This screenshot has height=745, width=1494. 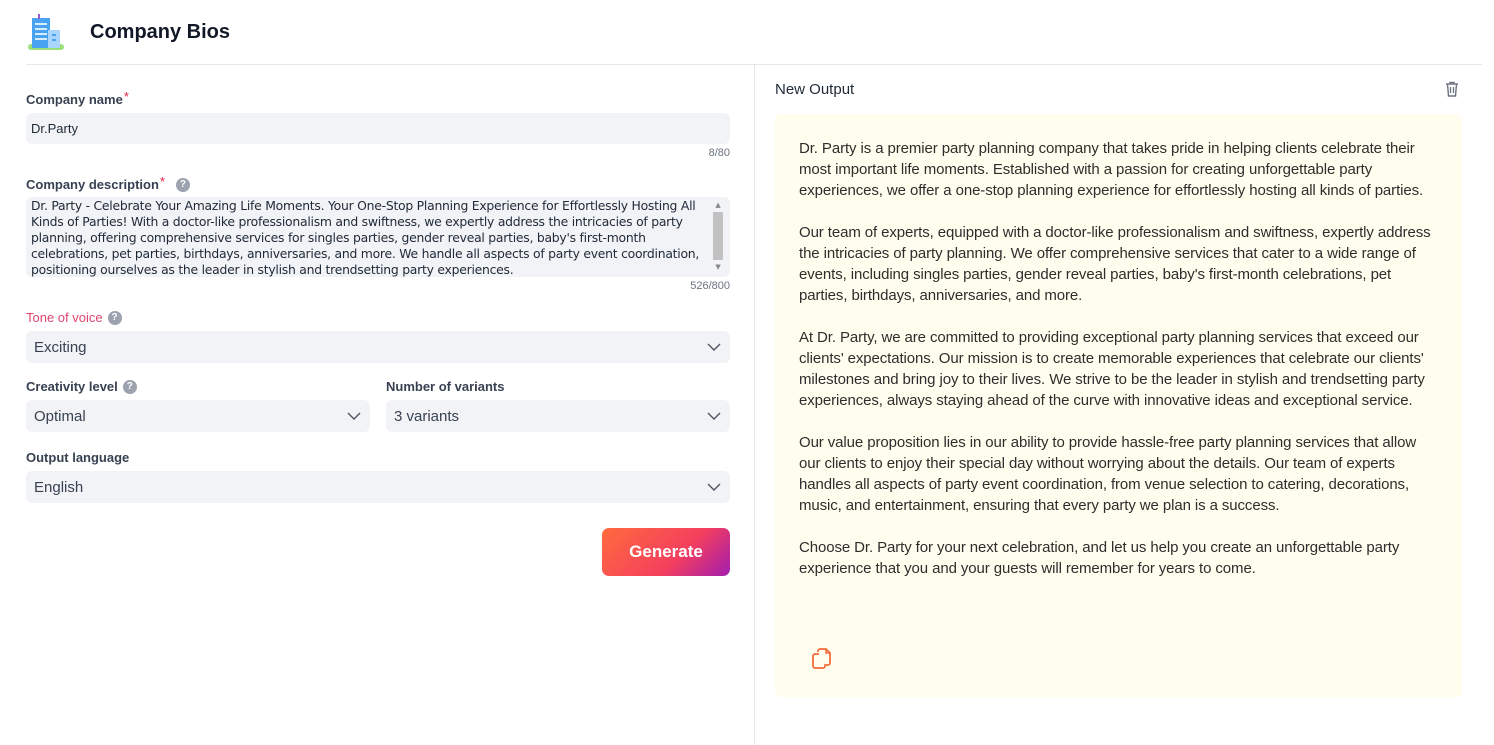 I want to click on number-of-variants-value: 3 variants, so click(x=427, y=416).